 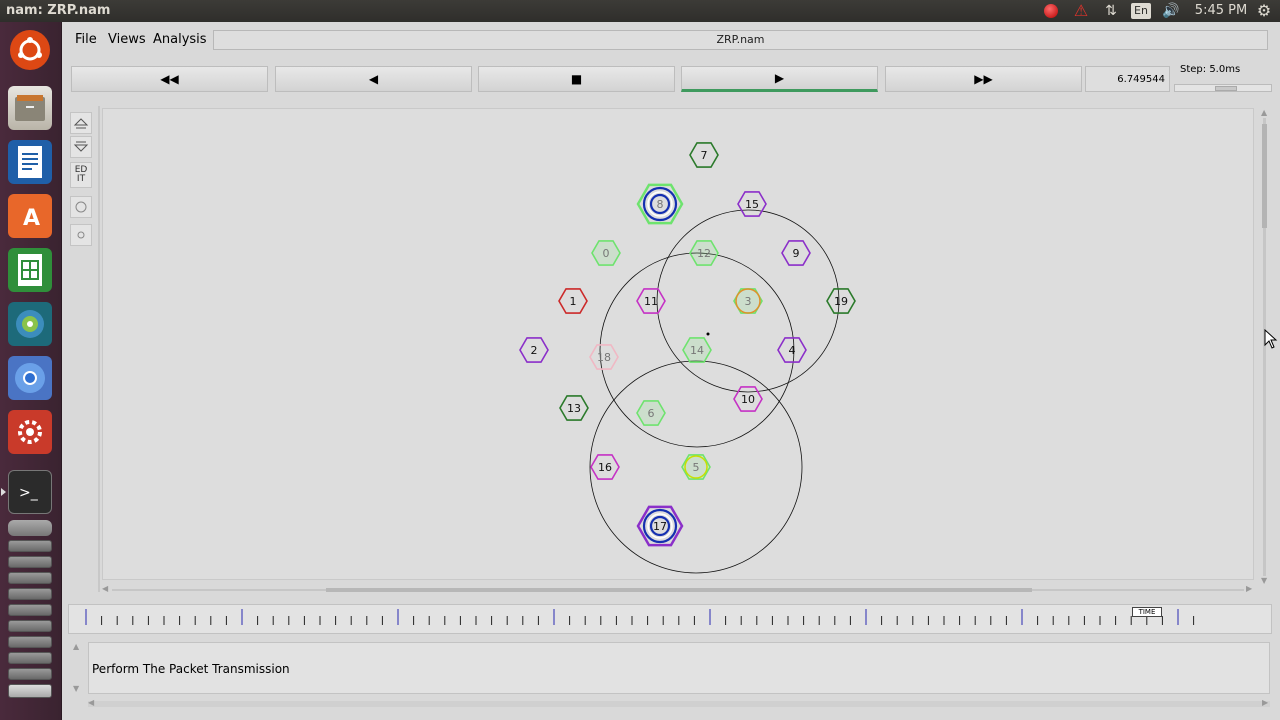 I want to click on trash-icon, so click(x=30, y=691).